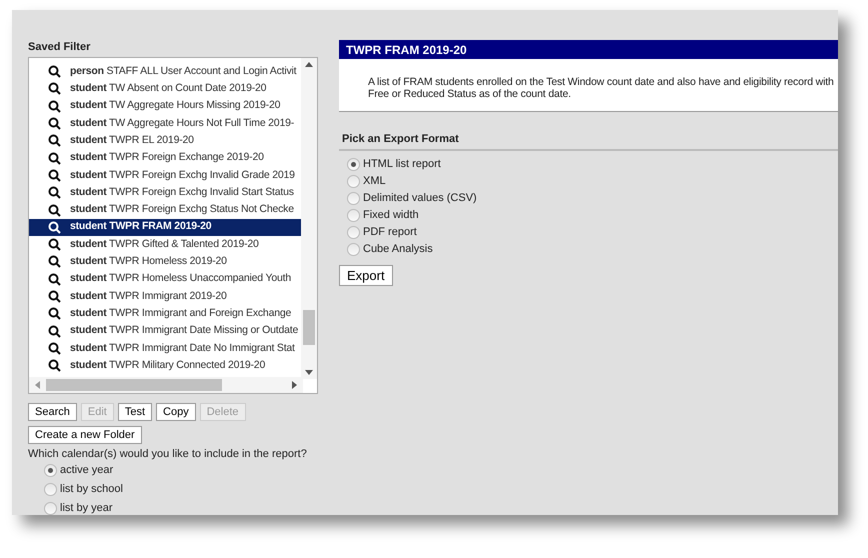  What do you see at coordinates (182, 123) in the screenshot?
I see `filter-name: student TW Aggregate Hours Not Full Time 2019-` at bounding box center [182, 123].